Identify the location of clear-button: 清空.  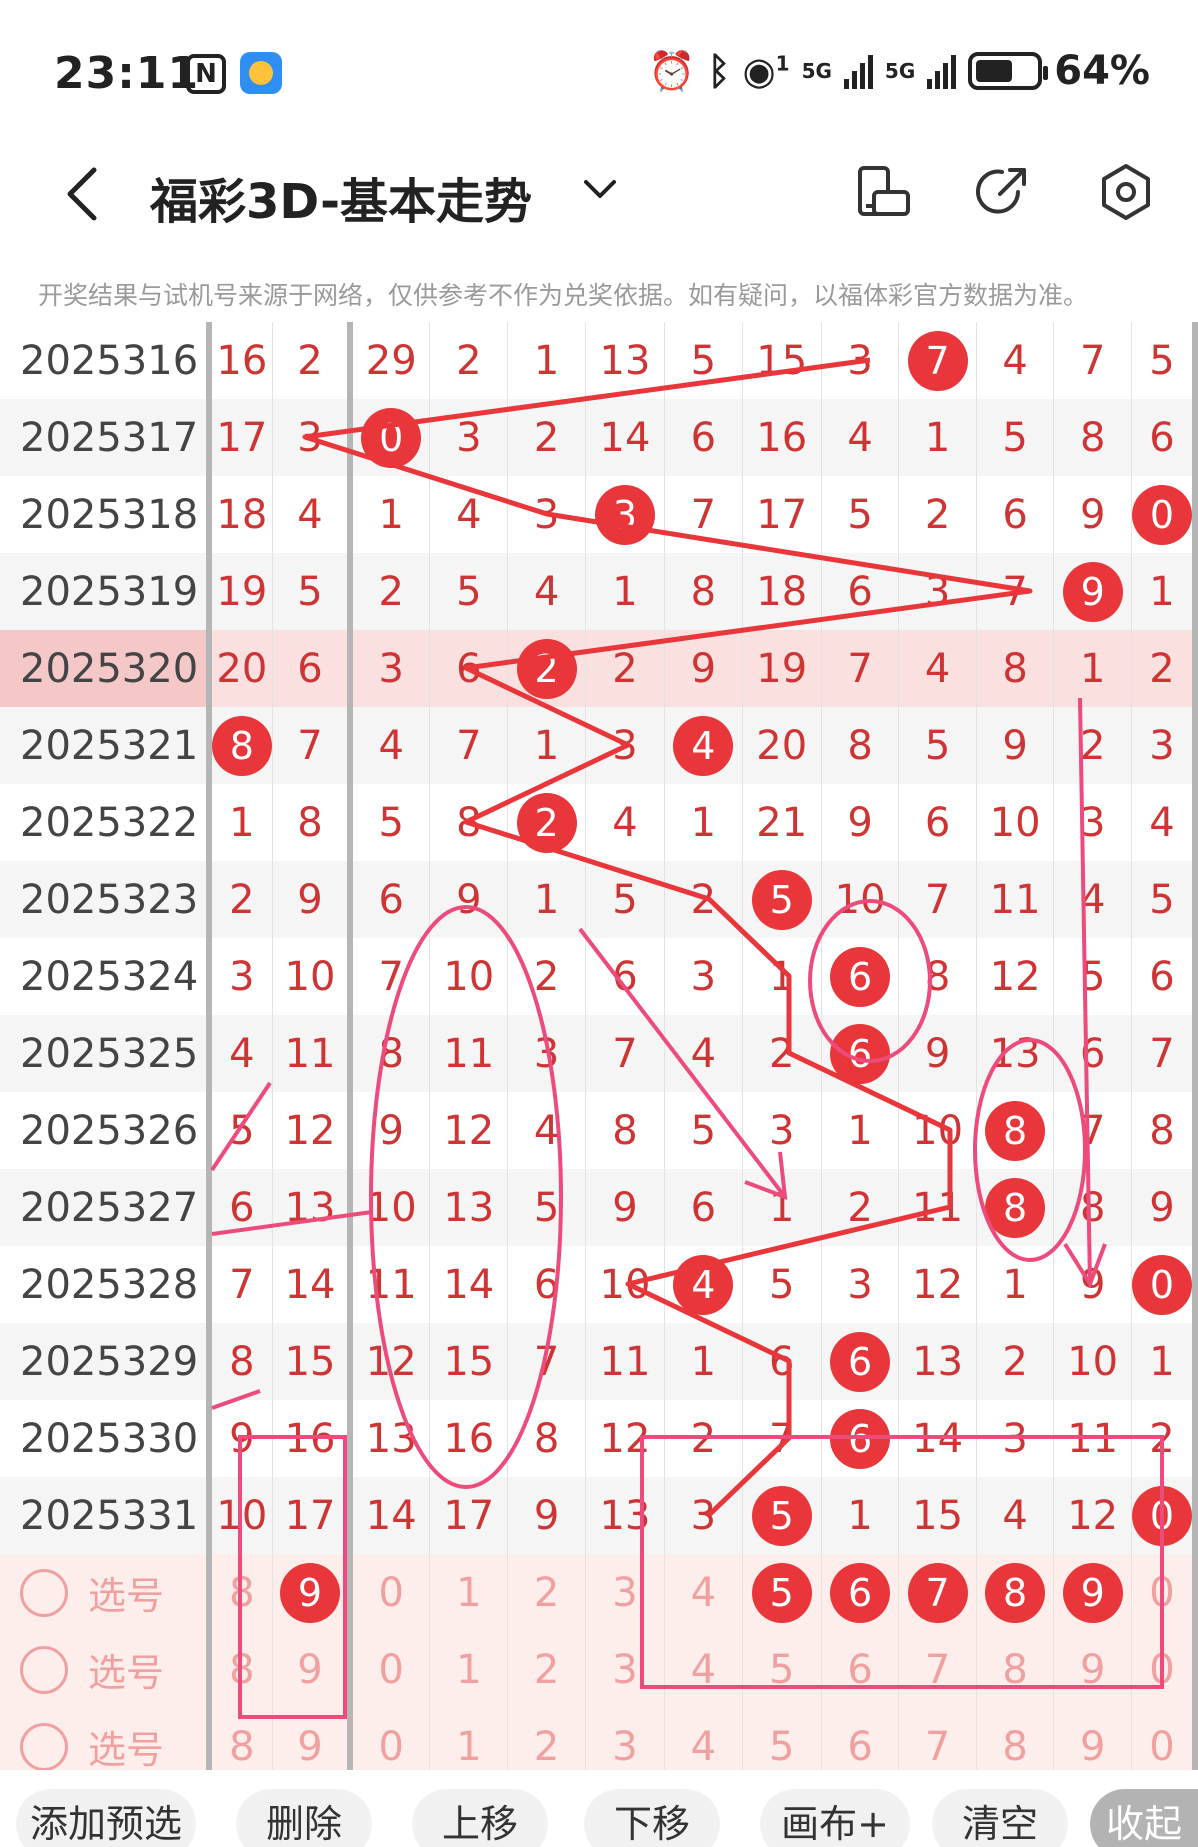
(1000, 1818).